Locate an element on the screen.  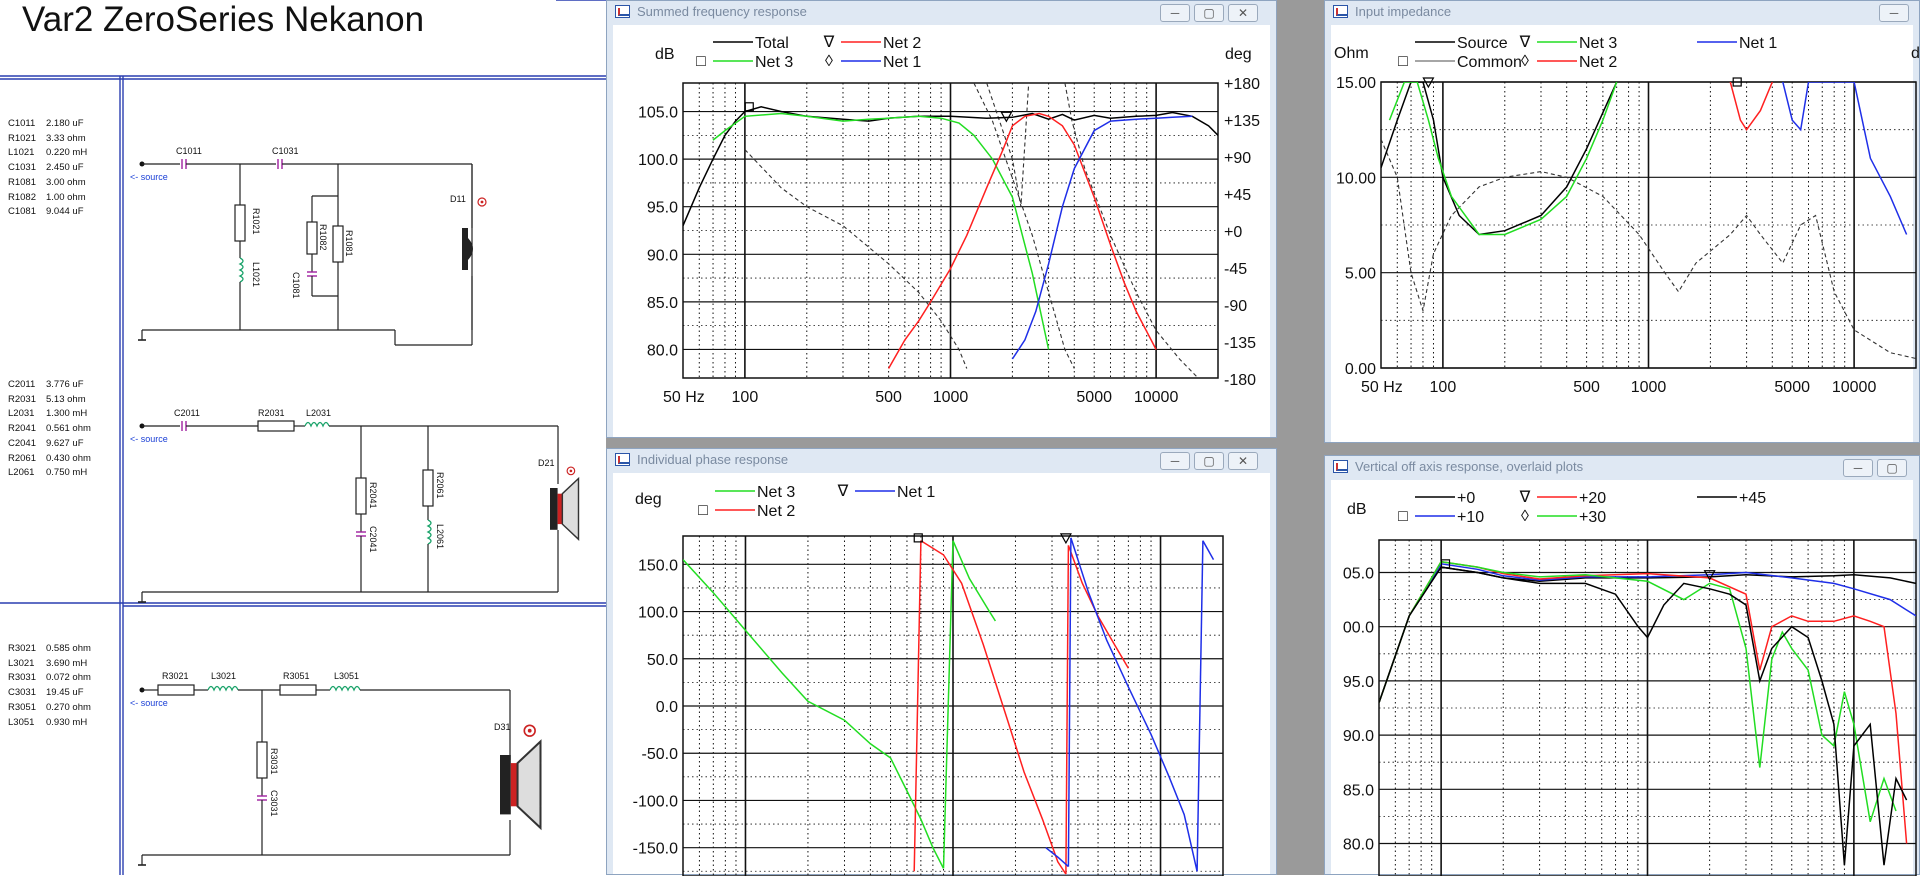
y-tick-label: 80.0 is located at coordinates (1358, 844).